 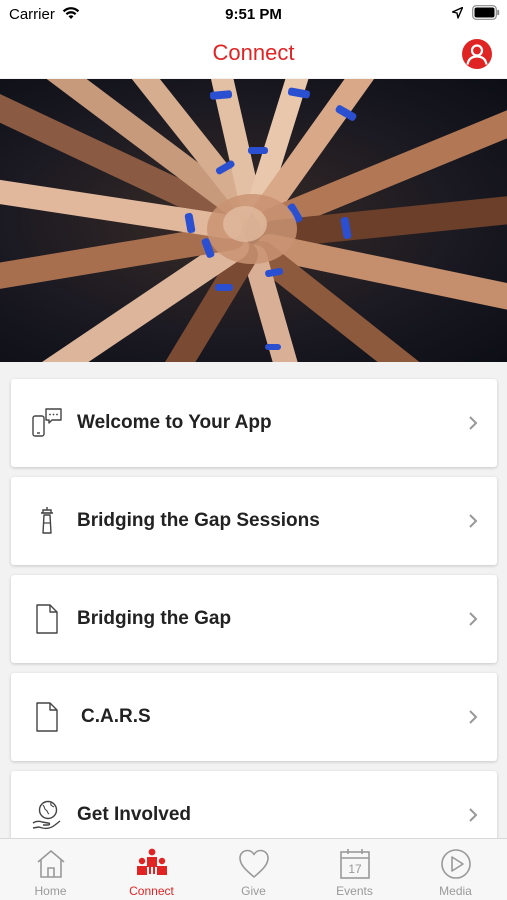 I want to click on home-icon, so click(x=51, y=864).